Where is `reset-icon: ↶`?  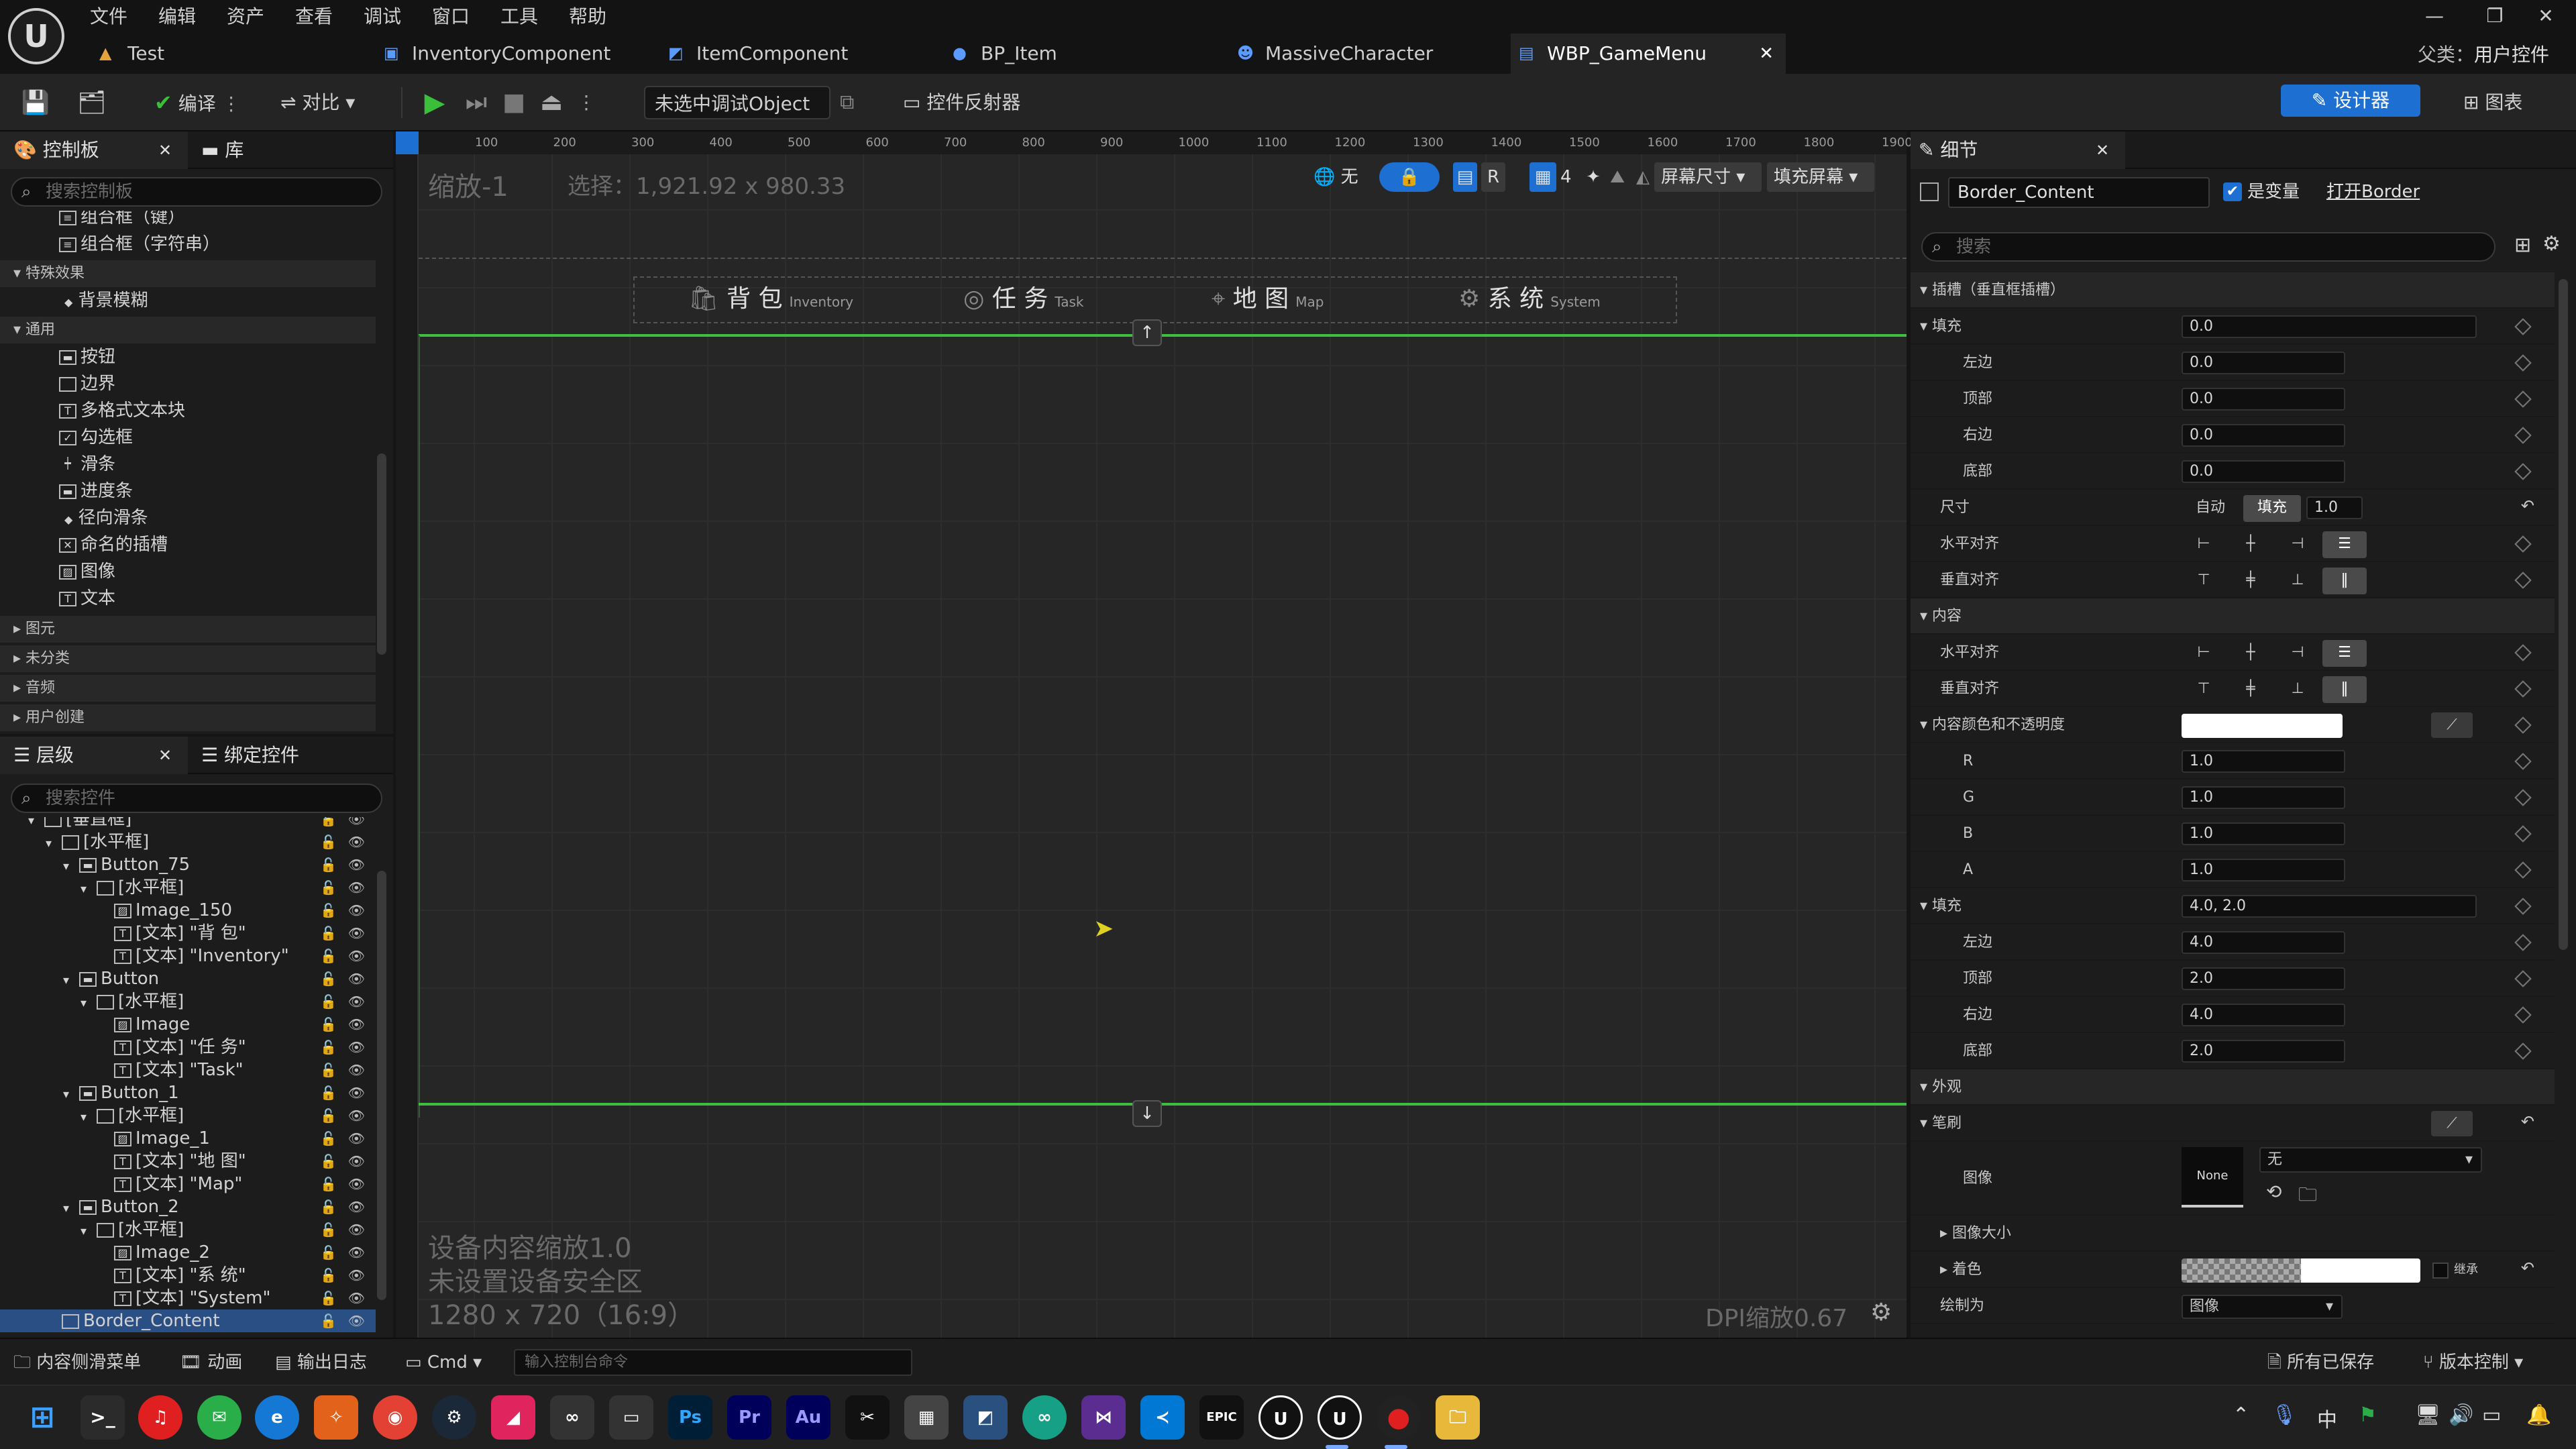
reset-icon: ↶ is located at coordinates (2527, 505).